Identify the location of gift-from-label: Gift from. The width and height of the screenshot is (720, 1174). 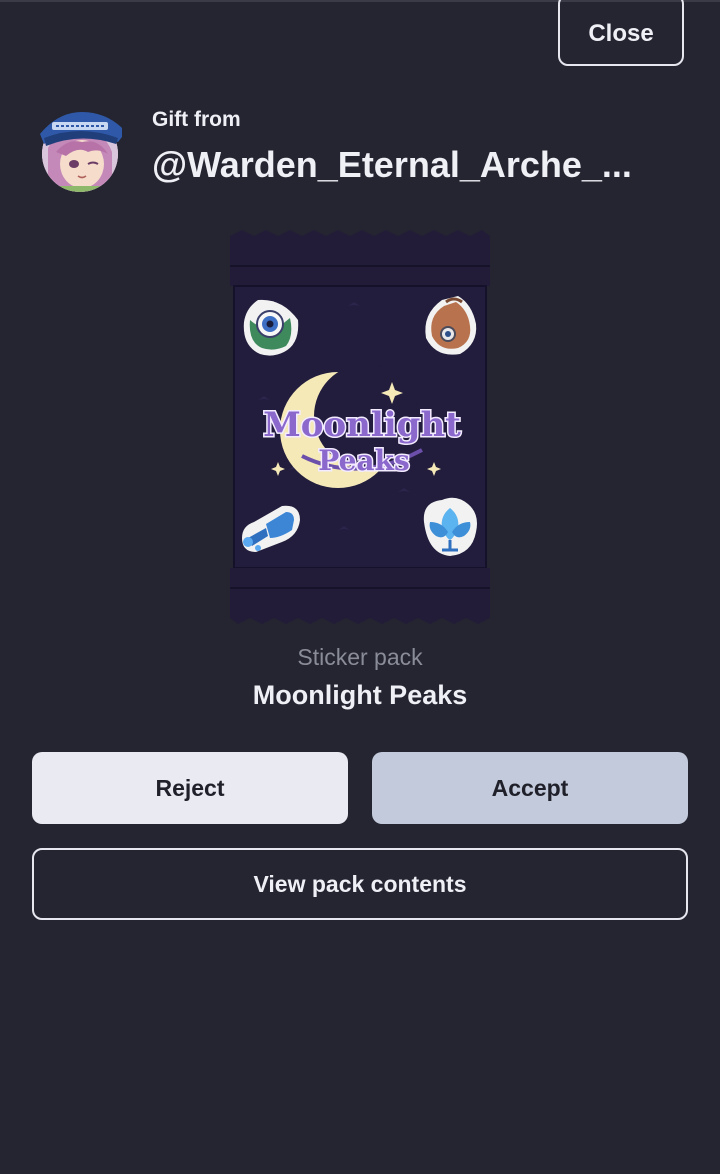
(196, 119).